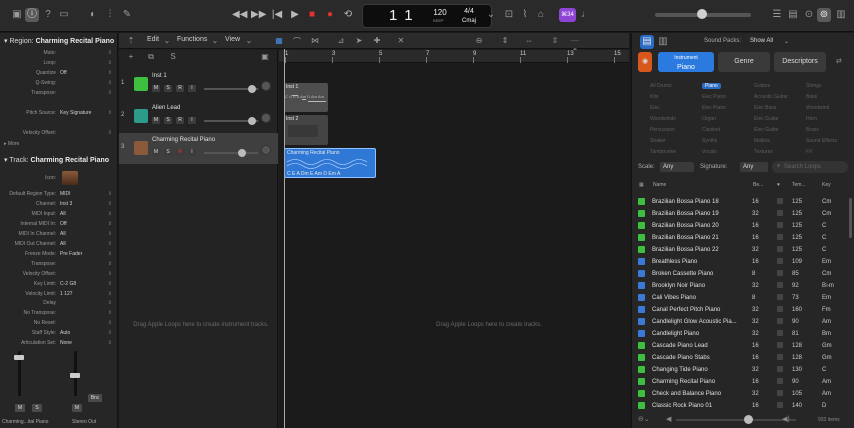 The width and height of the screenshot is (854, 428). What do you see at coordinates (20, 408) in the screenshot?
I see `strip1-mute-button: M` at bounding box center [20, 408].